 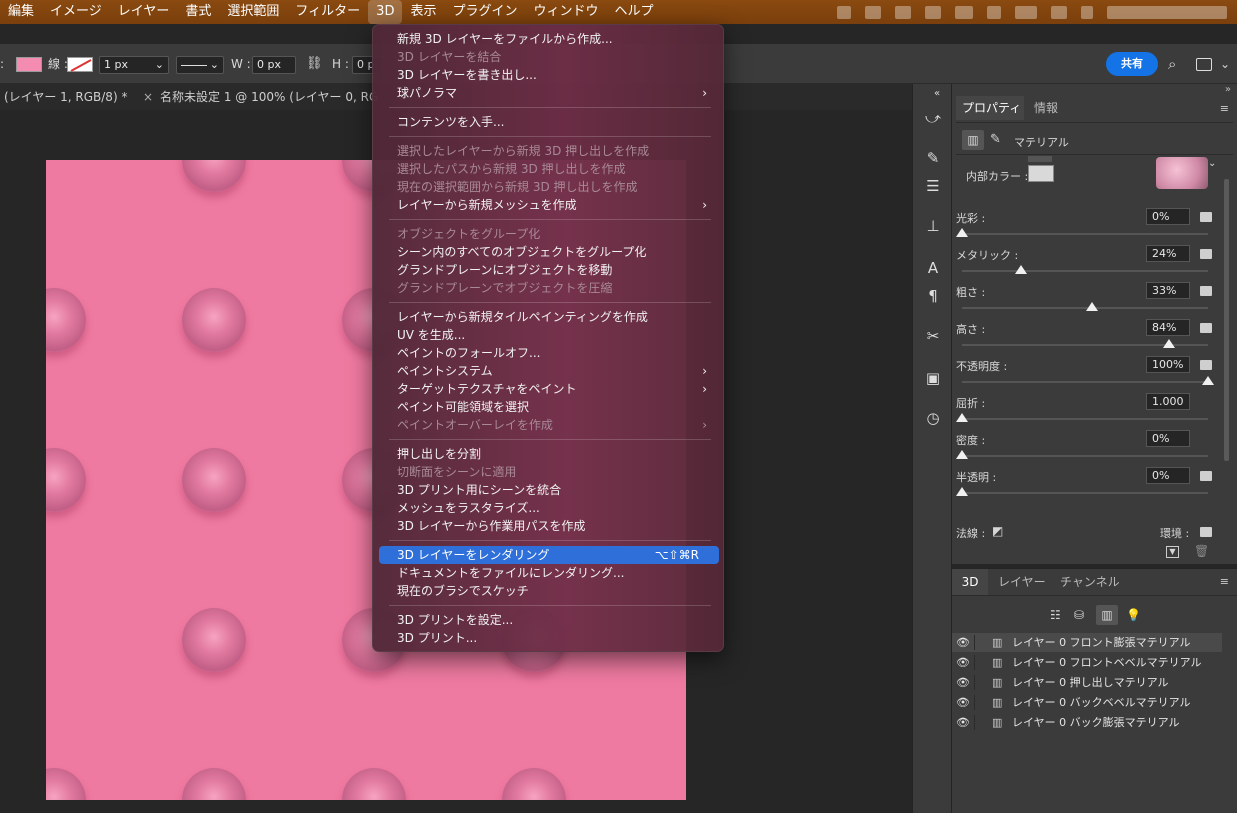 I want to click on scrollbar, so click(x=1226, y=320).